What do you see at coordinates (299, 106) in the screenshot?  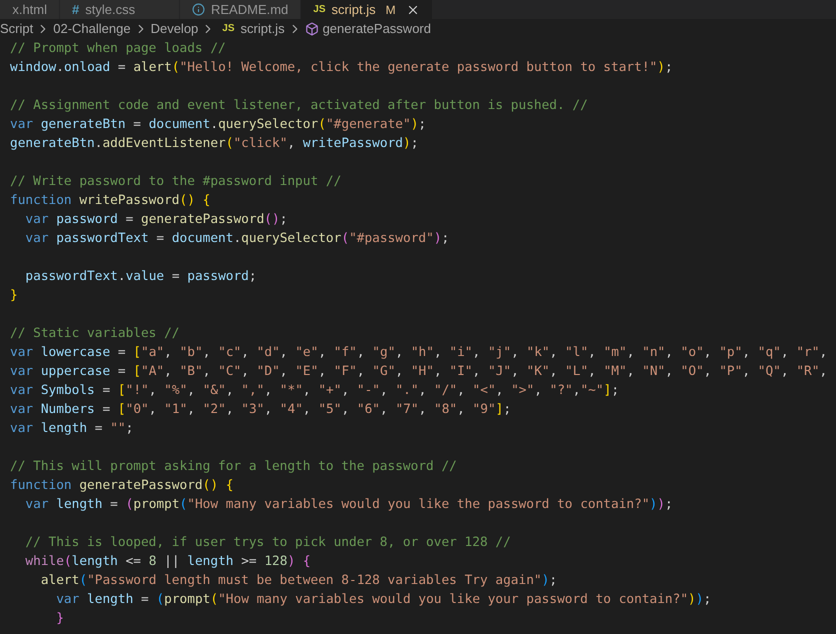 I see `code-line: // Assignment code and event listener, activated after button is pushed. //` at bounding box center [299, 106].